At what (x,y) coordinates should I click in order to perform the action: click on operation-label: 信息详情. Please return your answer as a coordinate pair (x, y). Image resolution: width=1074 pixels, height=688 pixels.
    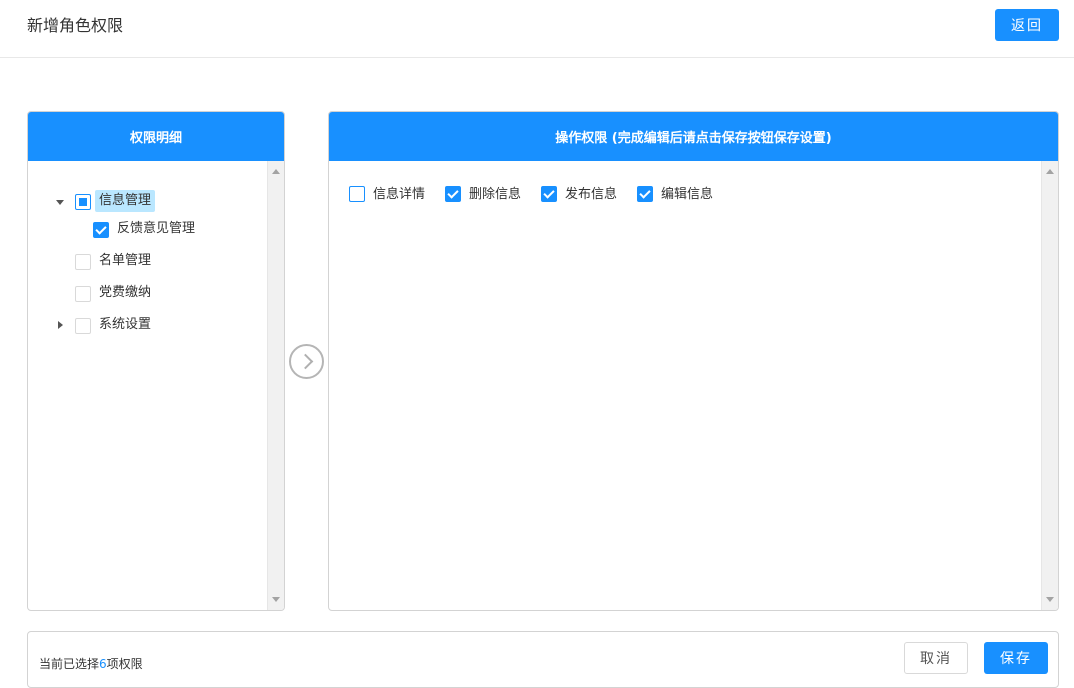
    Looking at the image, I should click on (399, 194).